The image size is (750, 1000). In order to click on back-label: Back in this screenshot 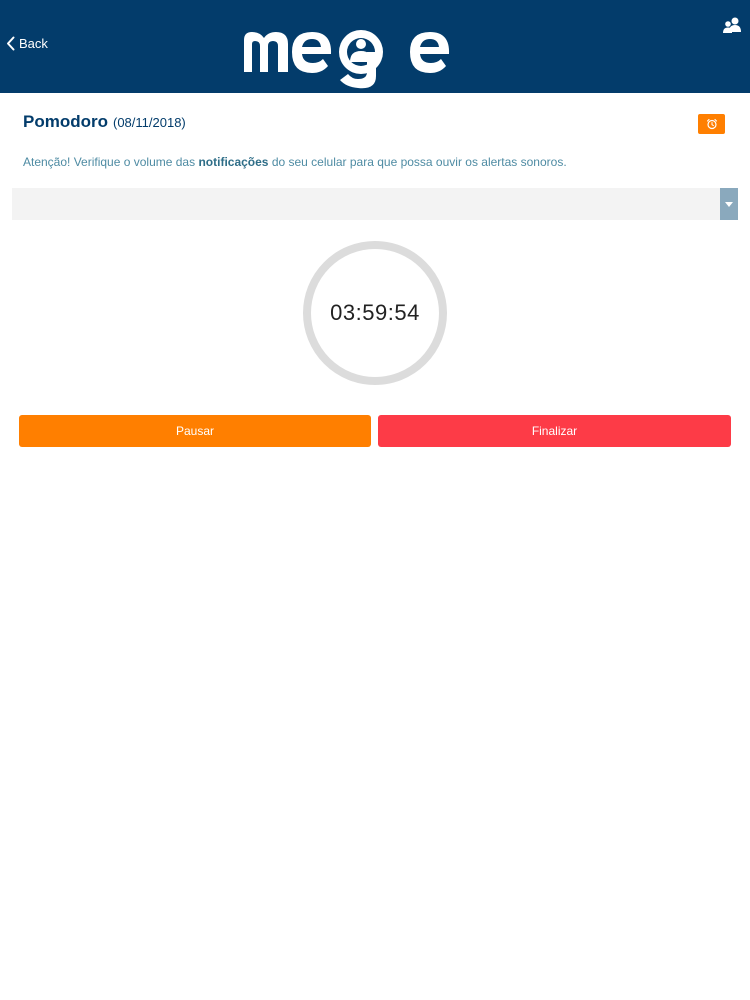, I will do `click(33, 43)`.